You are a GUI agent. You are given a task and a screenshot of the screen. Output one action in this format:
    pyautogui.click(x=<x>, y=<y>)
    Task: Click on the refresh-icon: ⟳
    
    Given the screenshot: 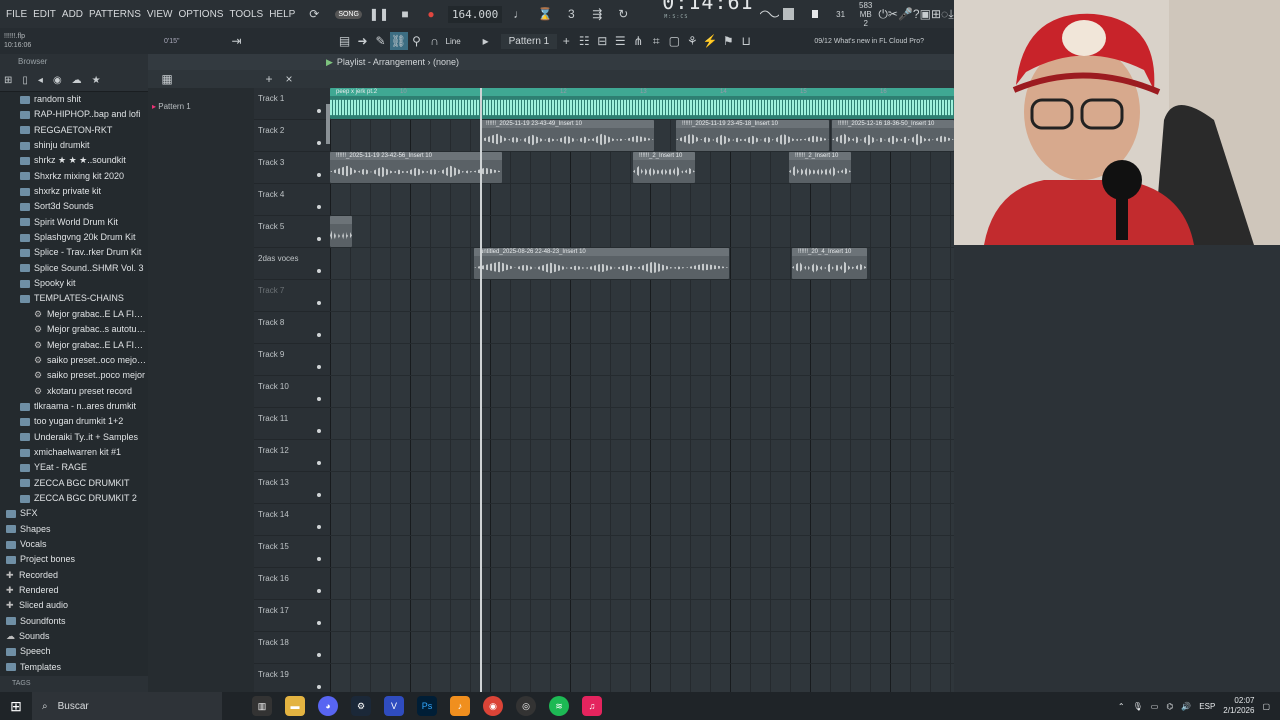 What is the action you would take?
    pyautogui.click(x=314, y=14)
    